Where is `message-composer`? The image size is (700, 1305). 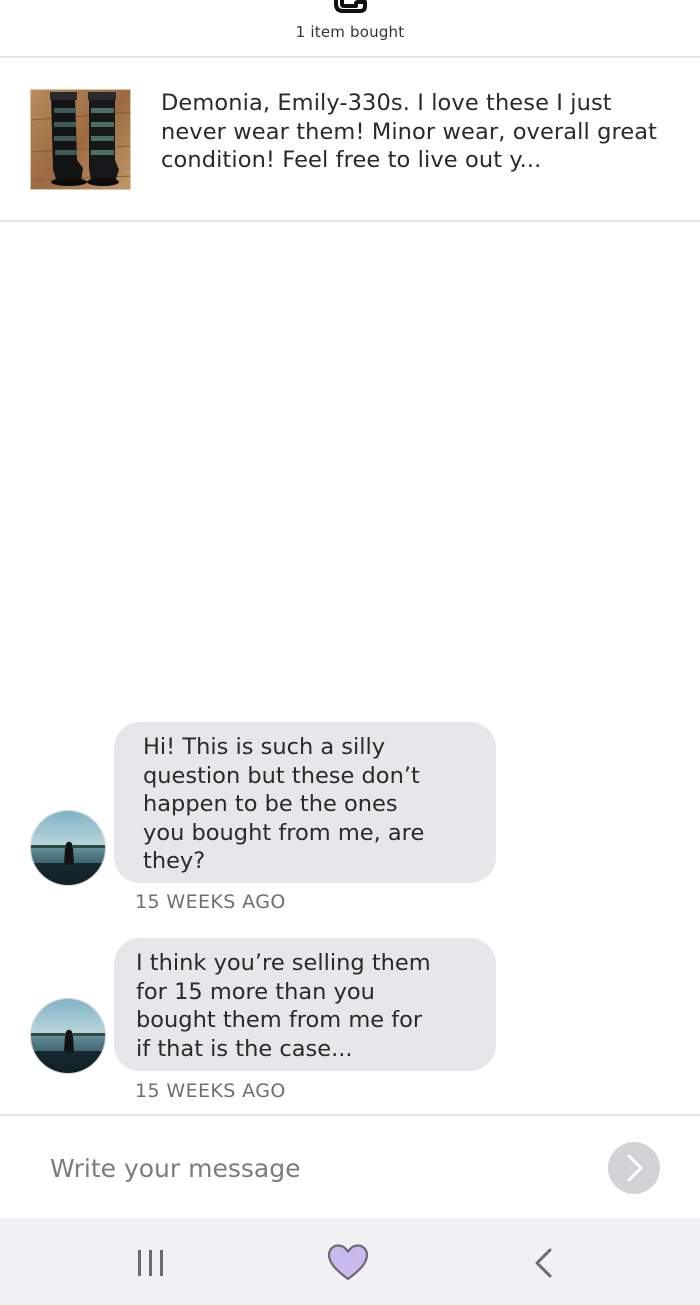 message-composer is located at coordinates (350, 1166).